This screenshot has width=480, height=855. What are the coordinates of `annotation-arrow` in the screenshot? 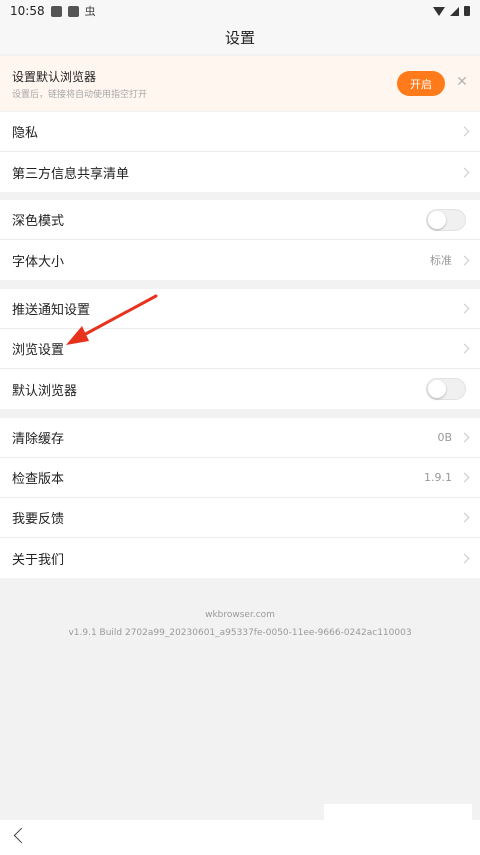 It's located at (112, 319).